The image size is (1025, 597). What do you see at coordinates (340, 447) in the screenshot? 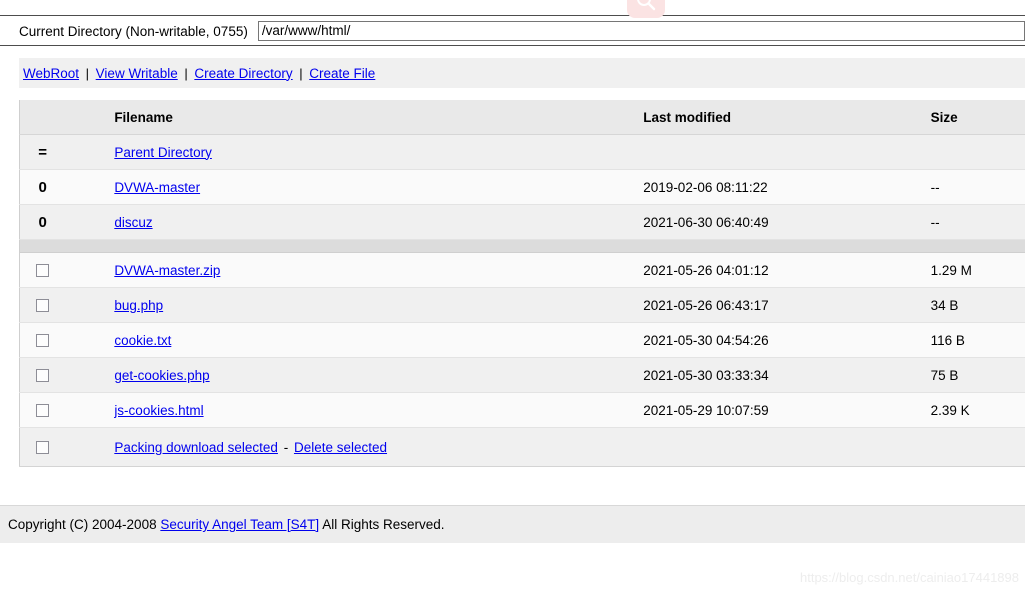
I see `link-delete-selected: Delete selected` at bounding box center [340, 447].